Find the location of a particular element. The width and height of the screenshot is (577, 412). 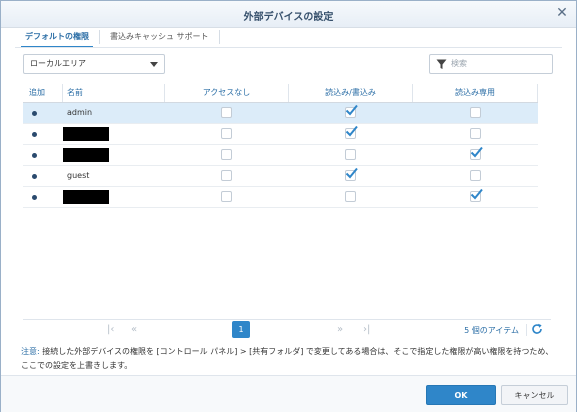

dialog-footer: OK キャンセル is located at coordinates (288, 393).